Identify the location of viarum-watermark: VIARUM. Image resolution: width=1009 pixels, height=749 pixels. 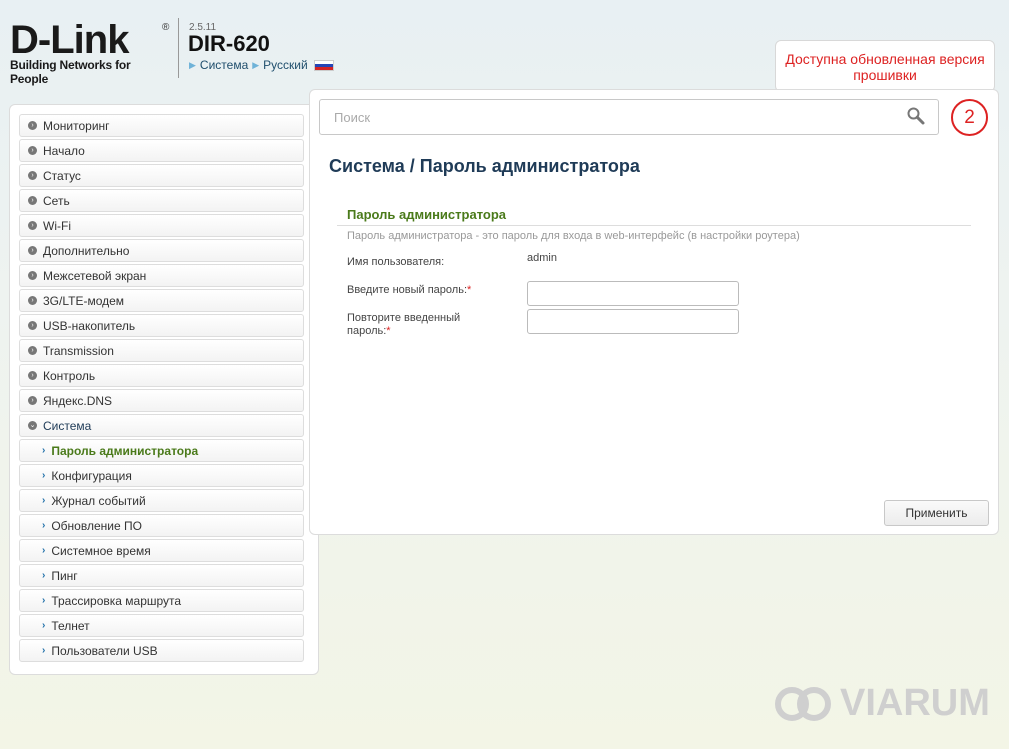
(881, 703).